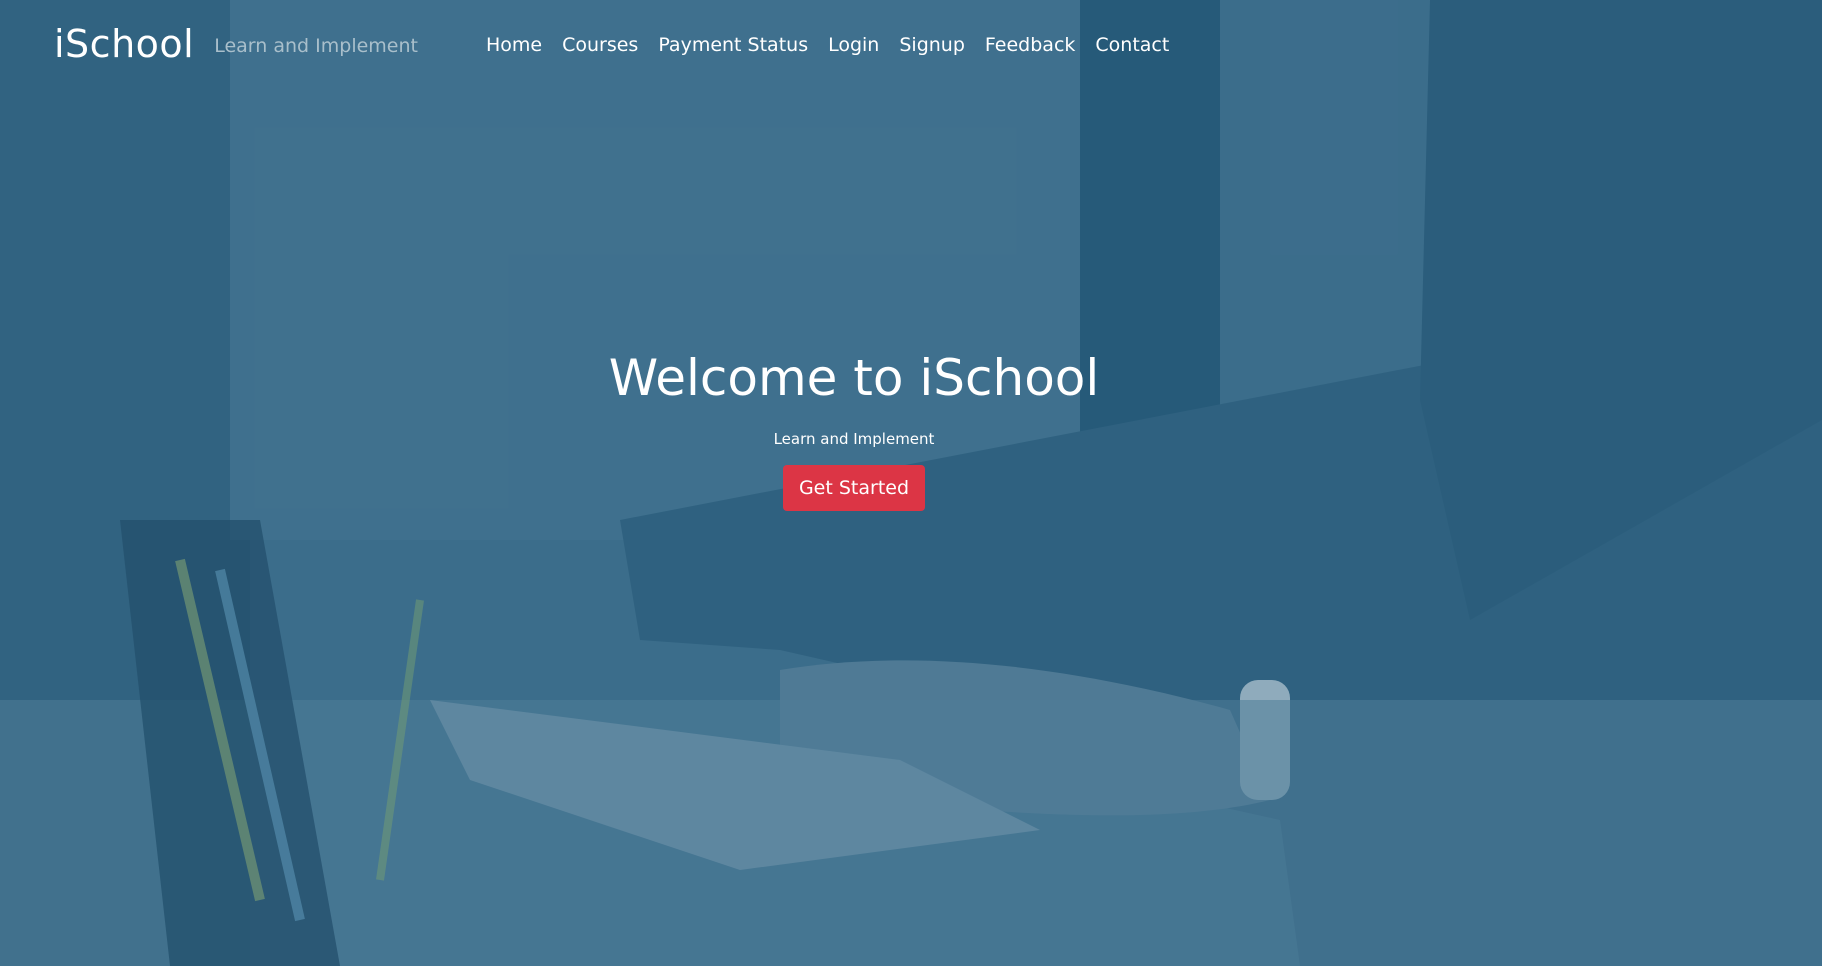  Describe the element at coordinates (932, 45) in the screenshot. I see `nav-link-signup: Signup` at that location.